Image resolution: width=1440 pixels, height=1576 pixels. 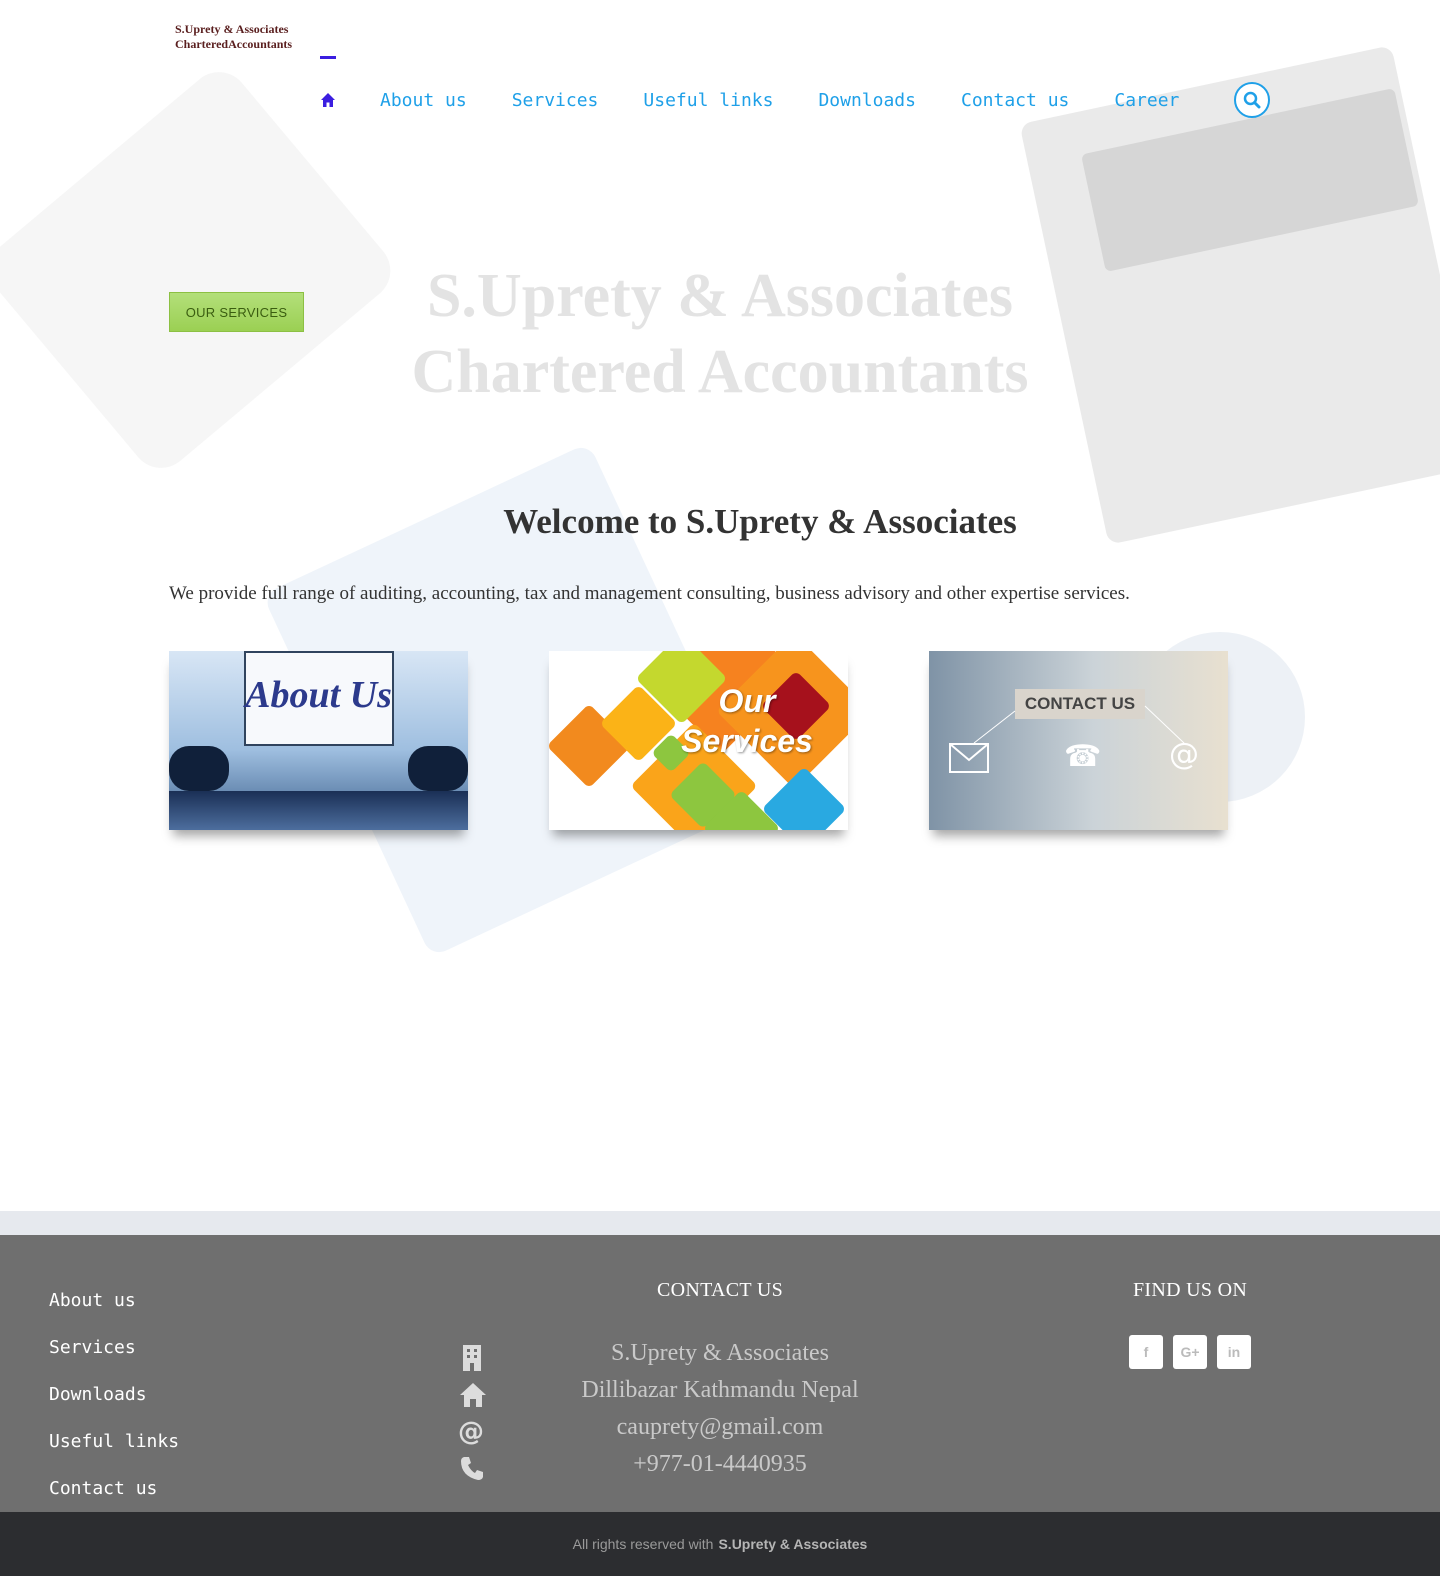 What do you see at coordinates (199, 768) in the screenshot?
I see `left-hands-image` at bounding box center [199, 768].